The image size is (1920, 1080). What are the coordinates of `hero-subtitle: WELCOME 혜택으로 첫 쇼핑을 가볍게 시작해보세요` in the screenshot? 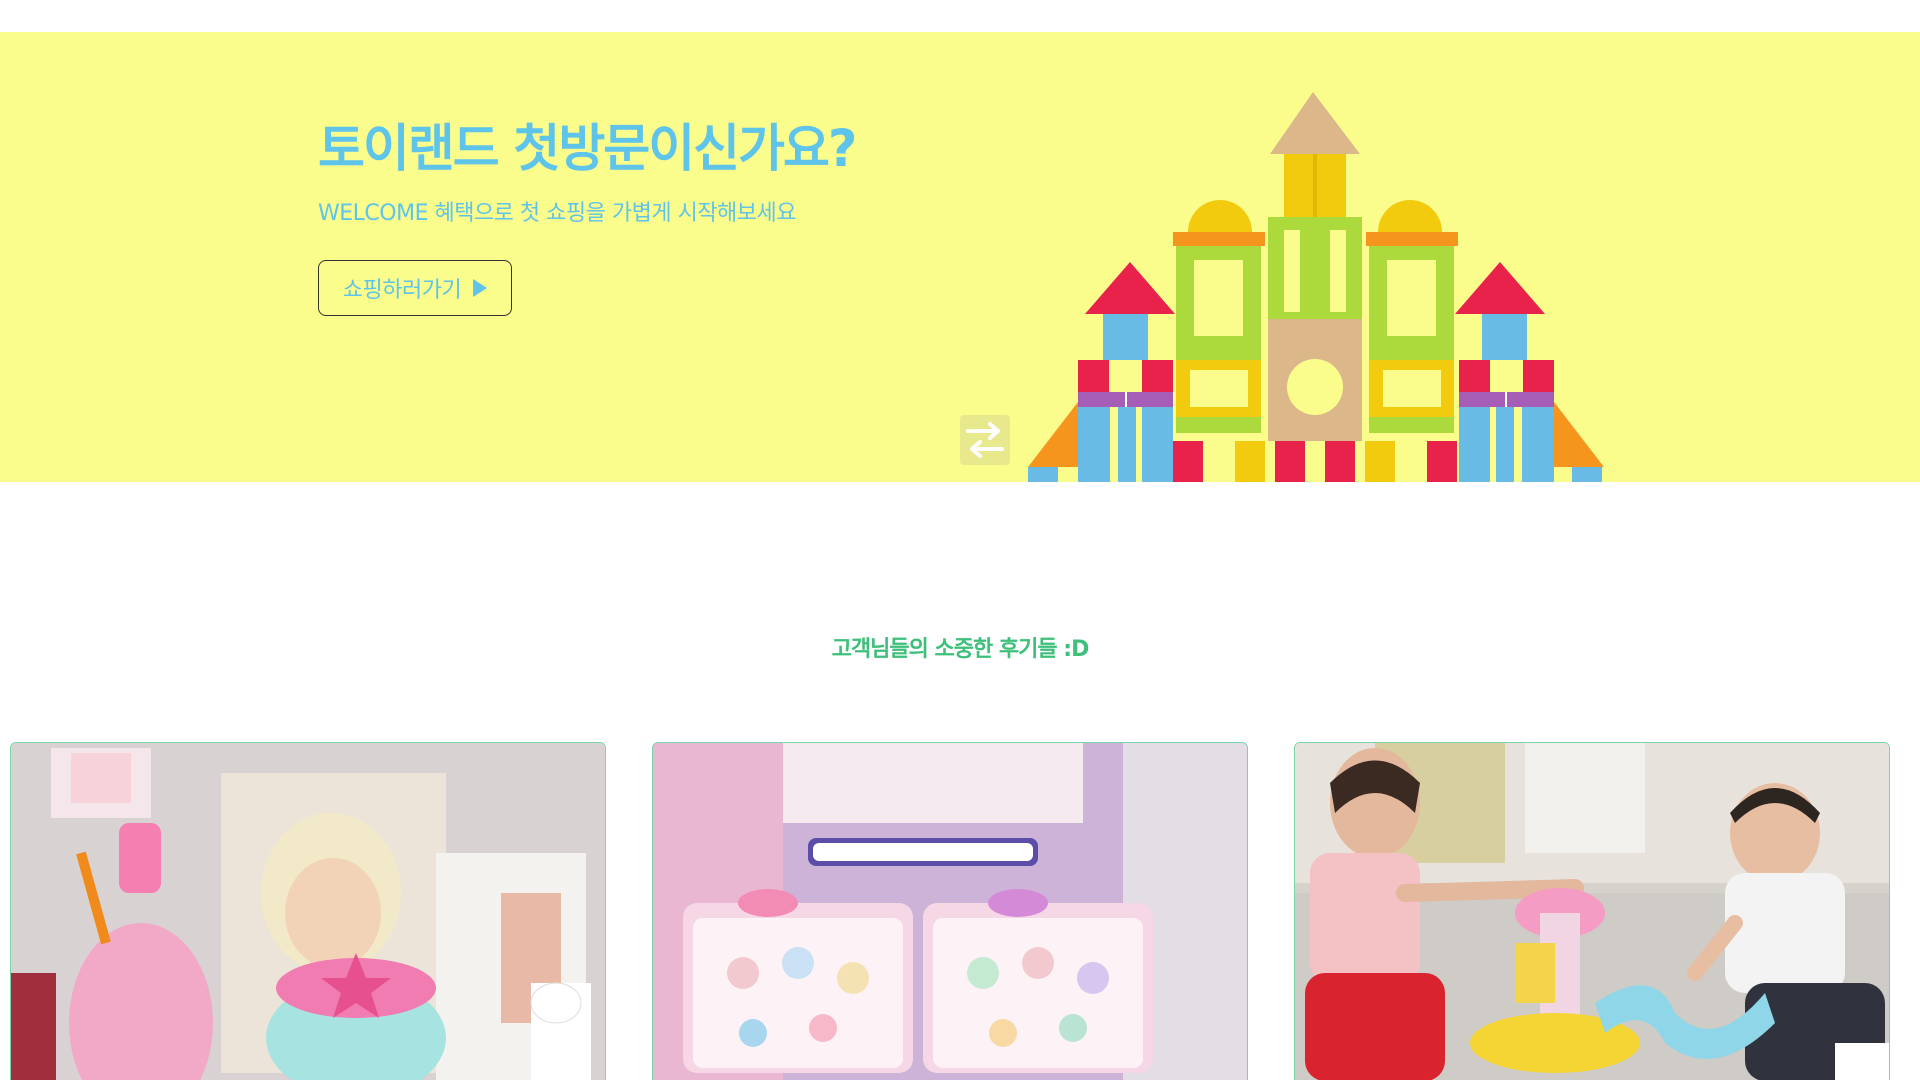 It's located at (557, 213).